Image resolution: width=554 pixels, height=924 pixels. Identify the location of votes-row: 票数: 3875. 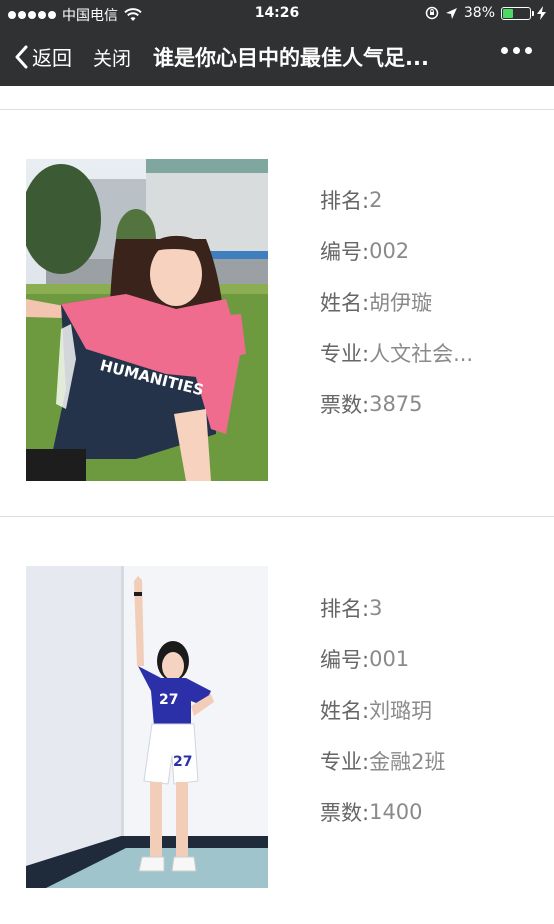
(396, 403).